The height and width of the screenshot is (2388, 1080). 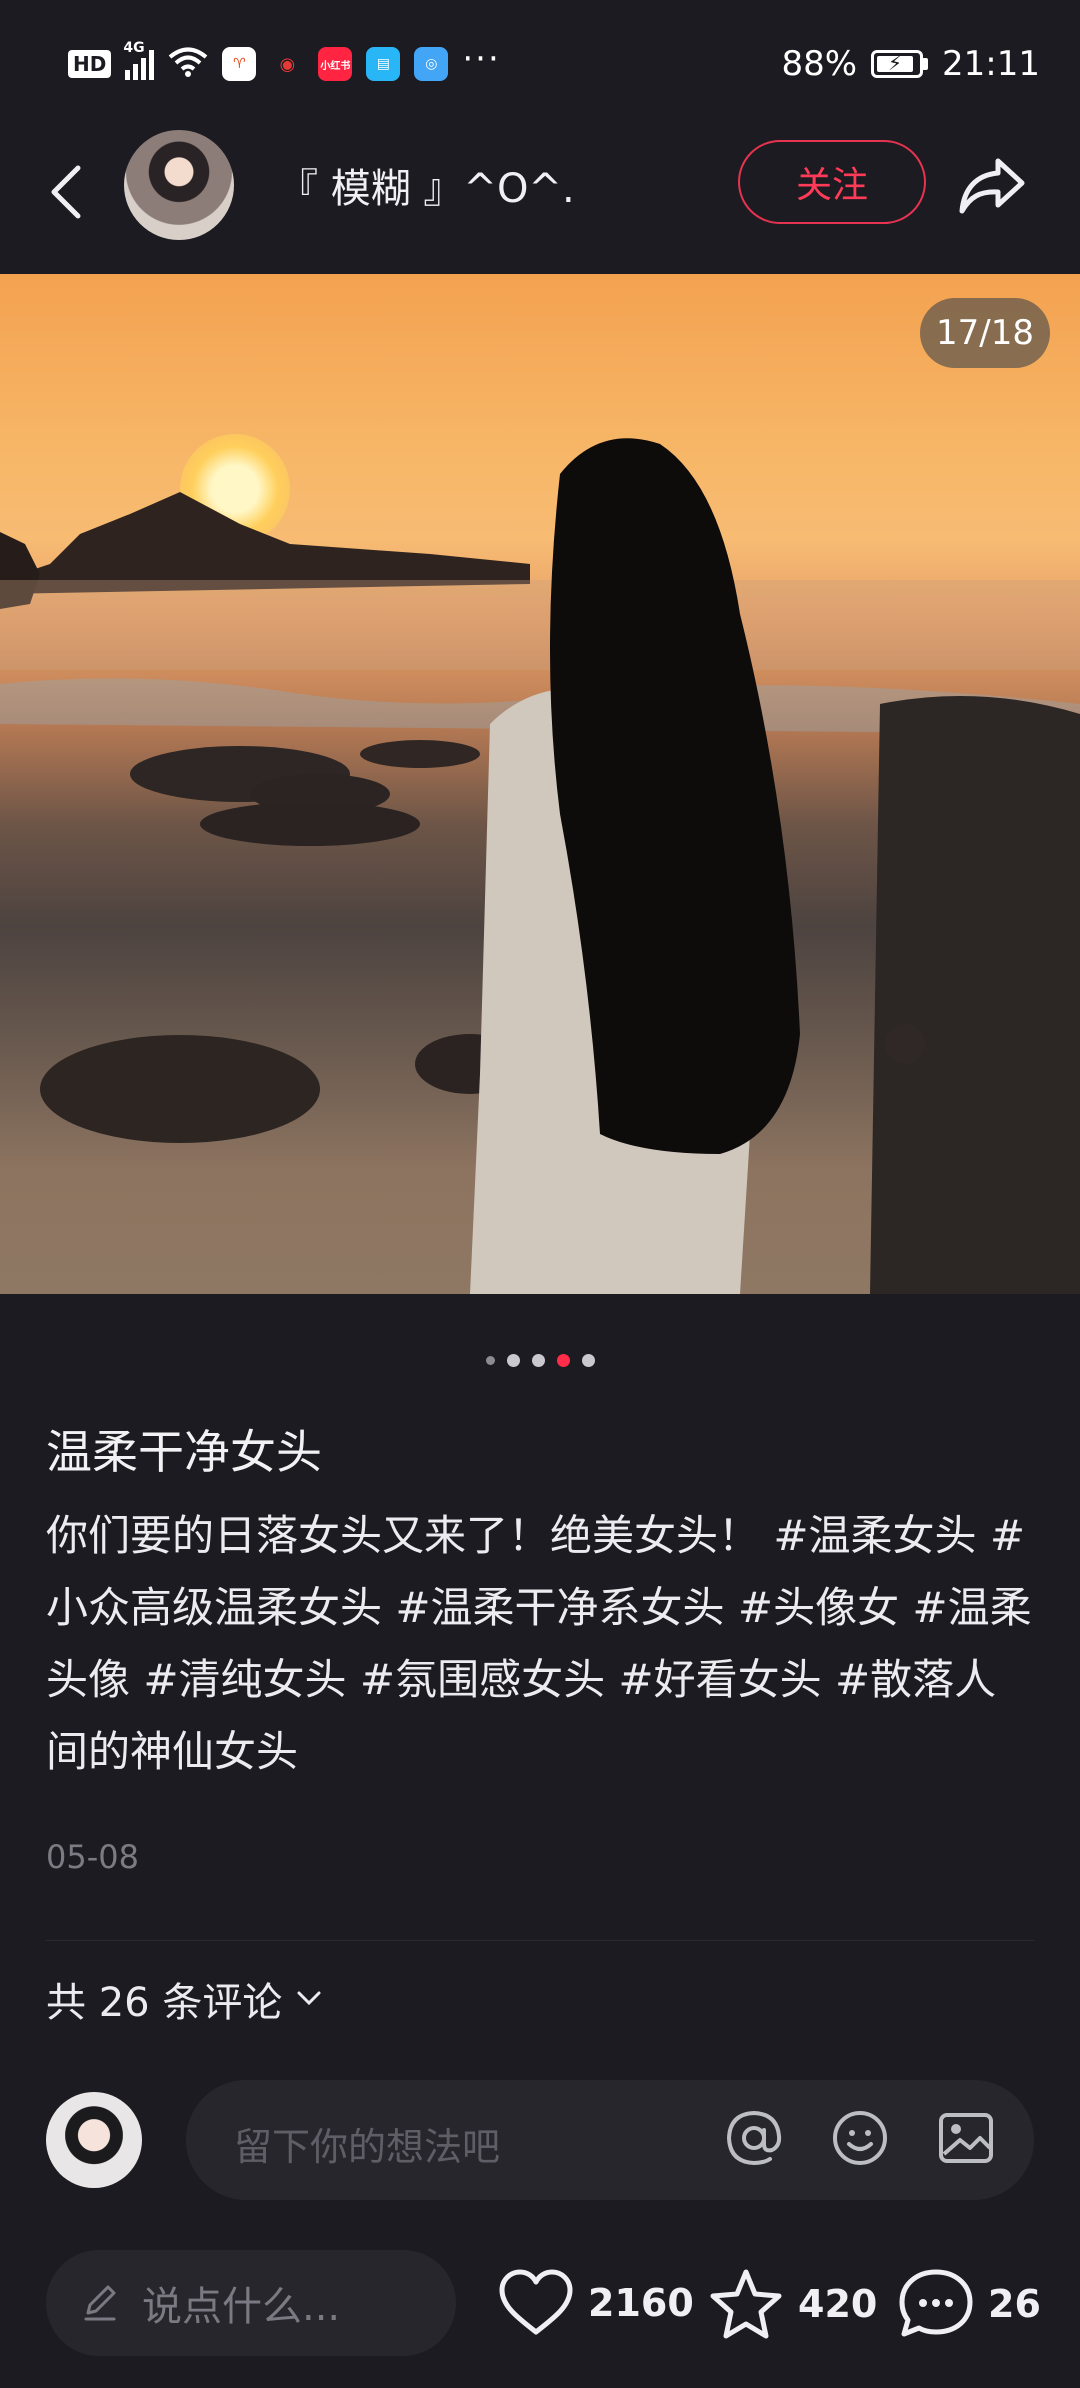 I want to click on star-icon, so click(x=746, y=2304).